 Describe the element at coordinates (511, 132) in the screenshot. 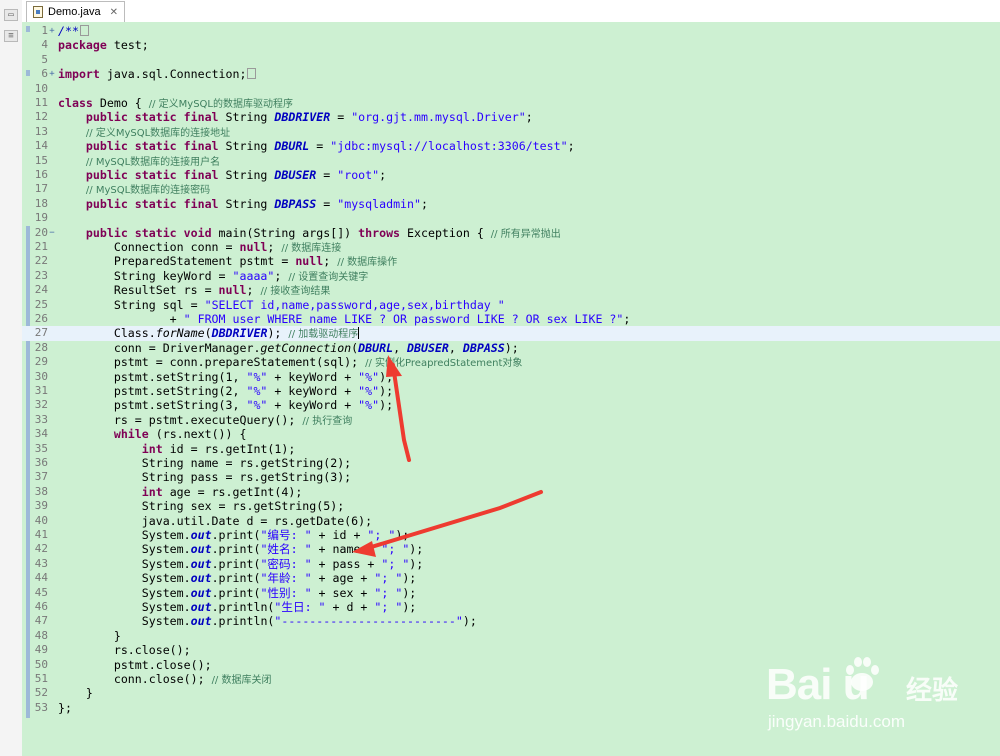

I see `code-line: 13 // 定义MySQL数据库的连接地址` at that location.